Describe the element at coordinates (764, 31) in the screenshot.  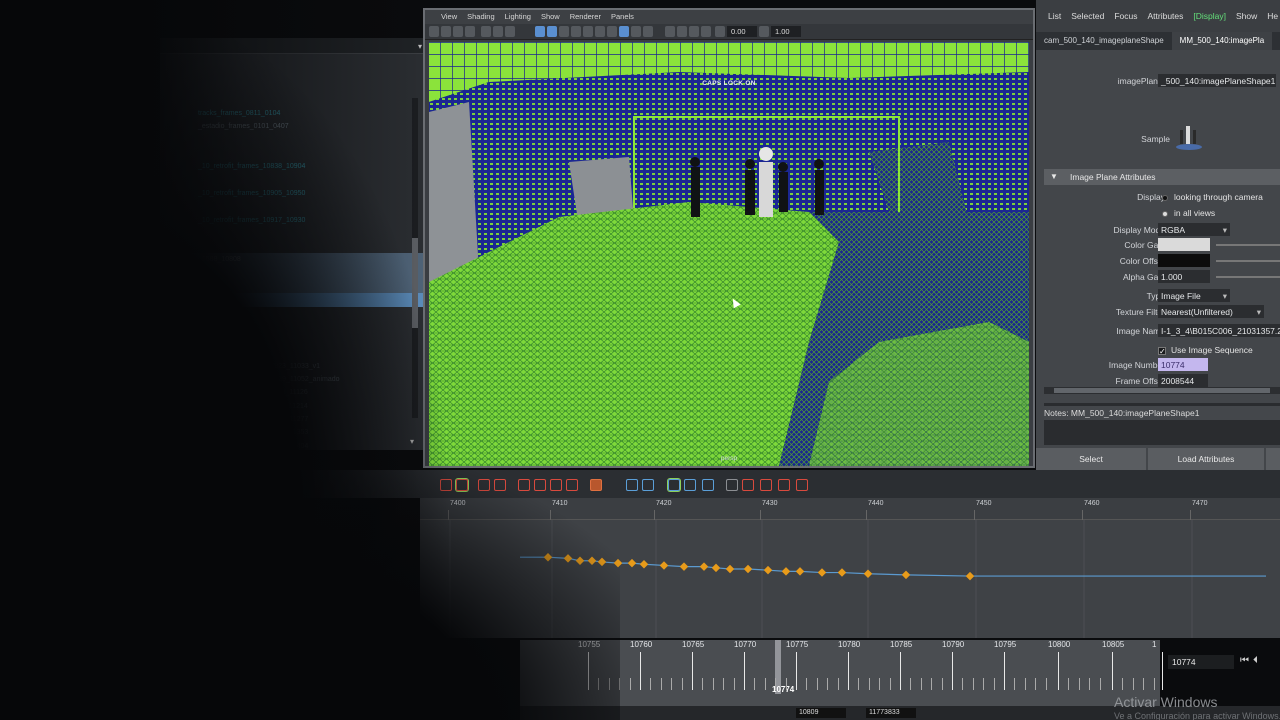
I see `gamma-icon` at that location.